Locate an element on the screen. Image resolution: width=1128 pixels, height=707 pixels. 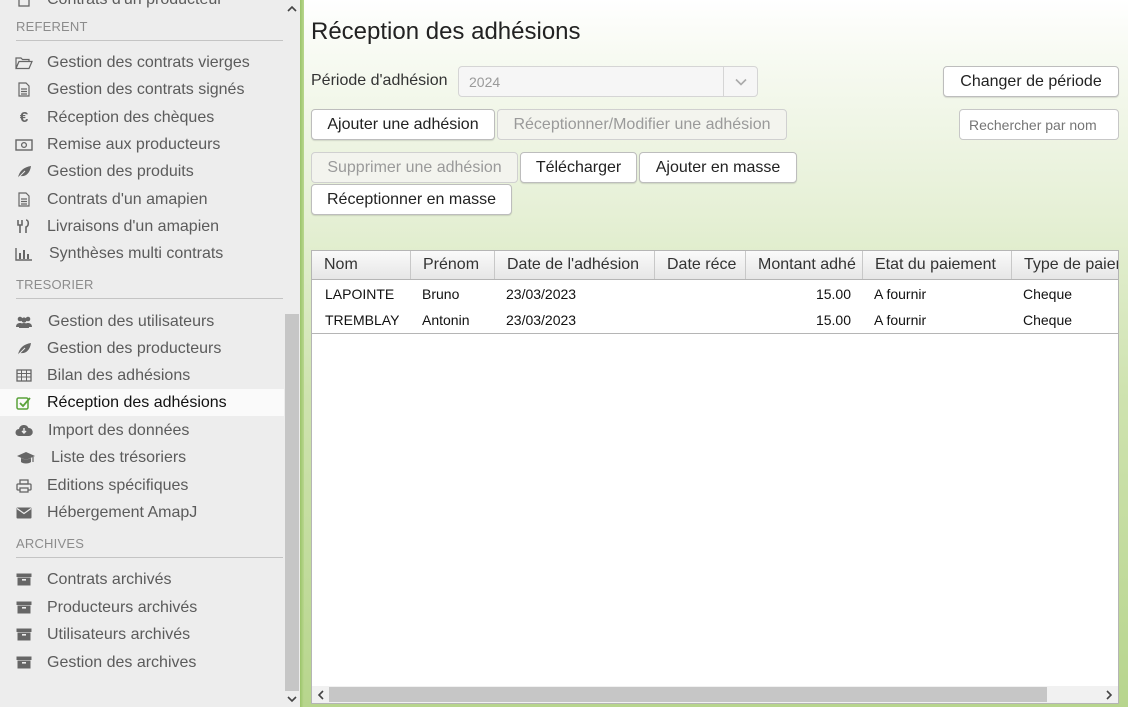
sidebar-item-label: Réception des chèques is located at coordinates (131, 117).